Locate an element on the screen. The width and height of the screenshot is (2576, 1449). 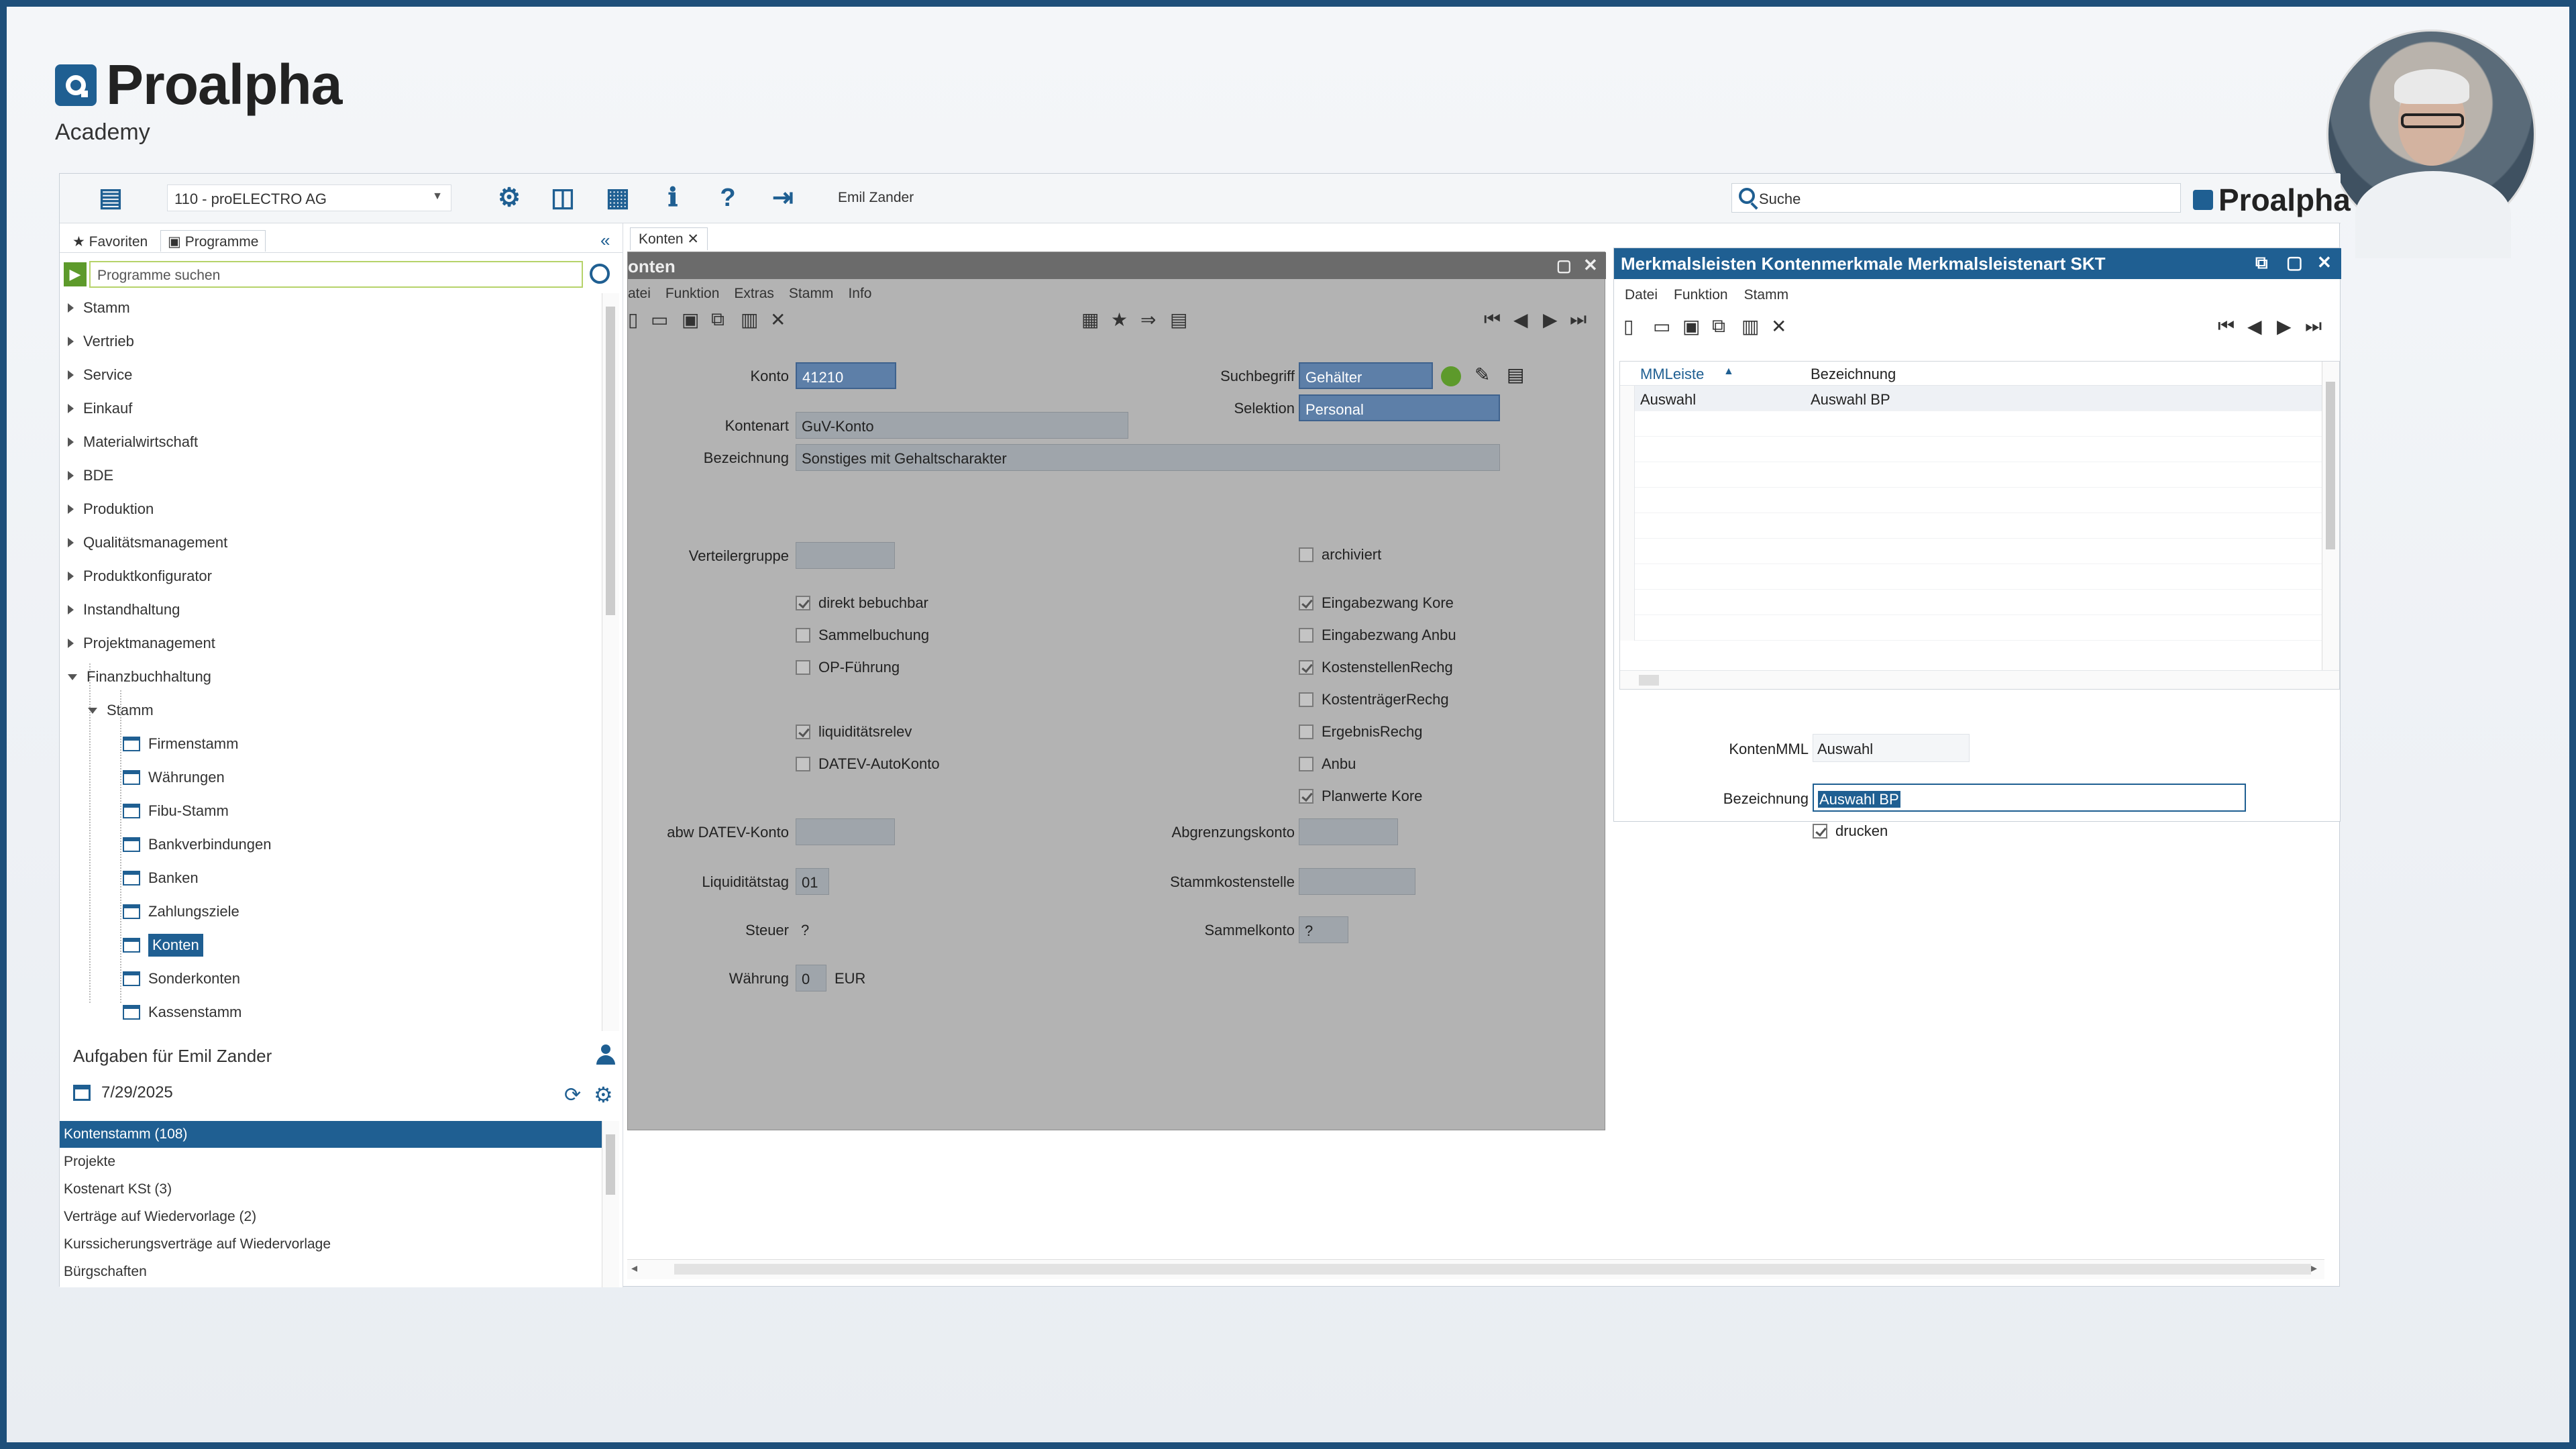
menu-stamm: Stamm is located at coordinates (1766, 295).